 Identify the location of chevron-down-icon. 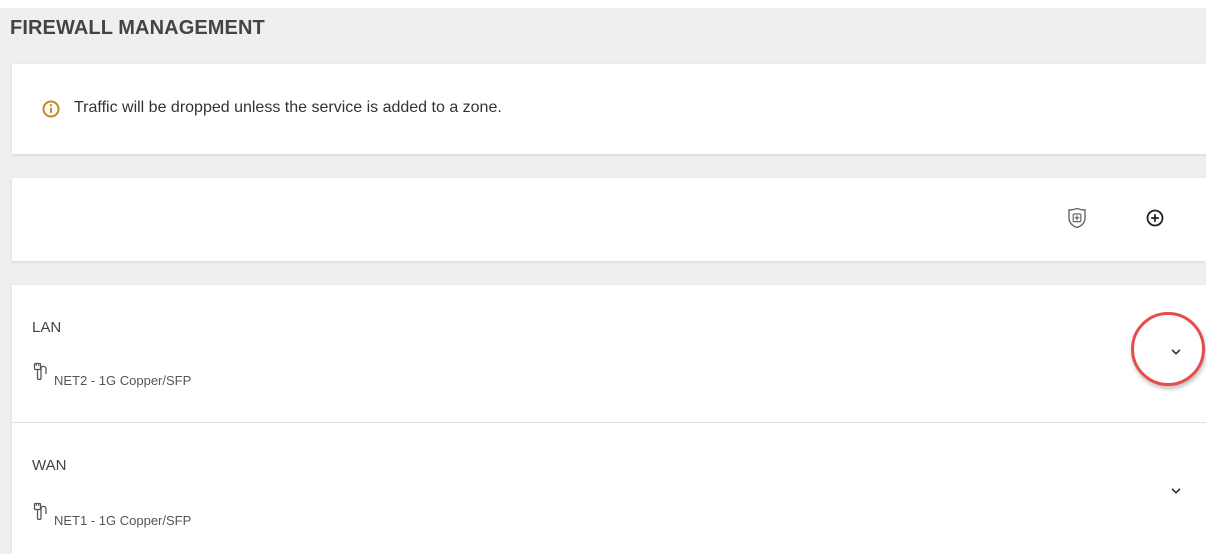
(1176, 491).